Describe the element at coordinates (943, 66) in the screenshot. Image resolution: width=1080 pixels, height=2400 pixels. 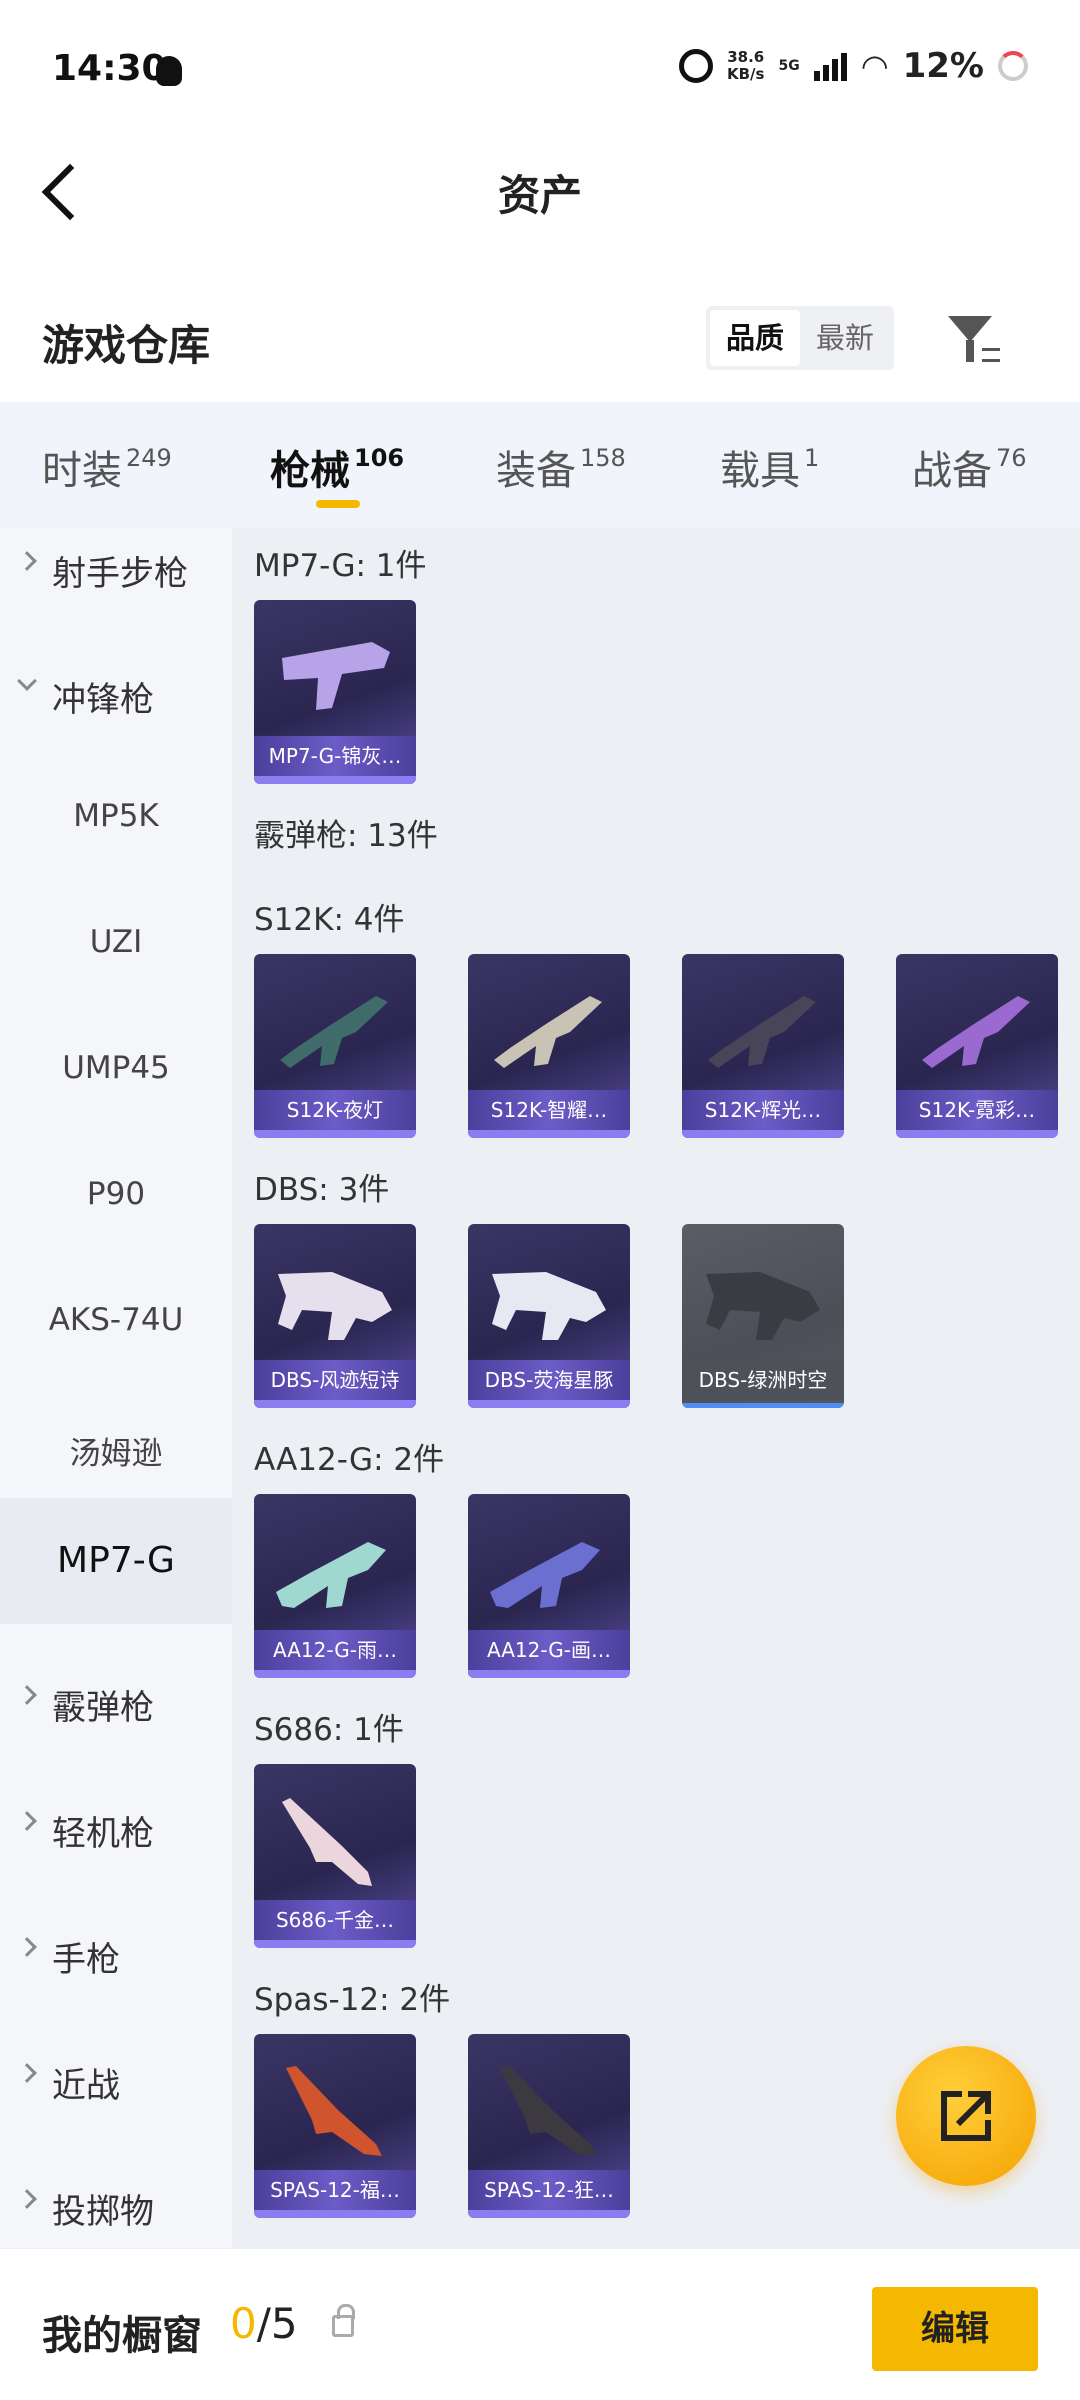
I see `battery-percent: 12%` at that location.